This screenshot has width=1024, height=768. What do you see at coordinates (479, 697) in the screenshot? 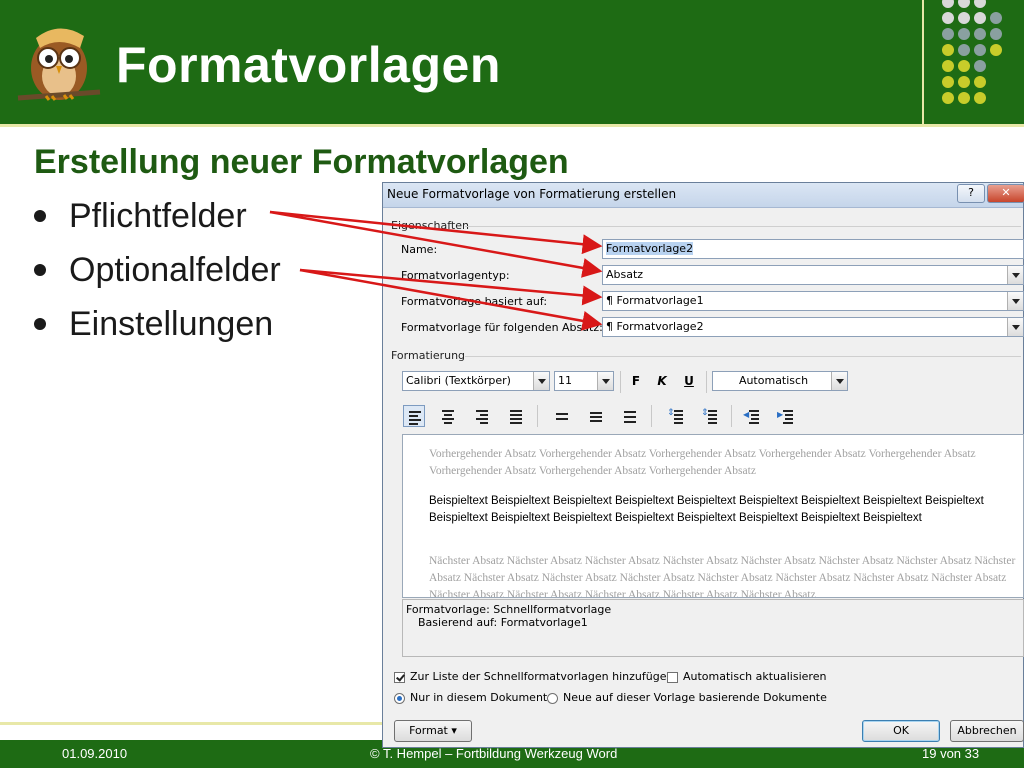
I see `only-this-document-label: Nur in diesem Dokument` at bounding box center [479, 697].